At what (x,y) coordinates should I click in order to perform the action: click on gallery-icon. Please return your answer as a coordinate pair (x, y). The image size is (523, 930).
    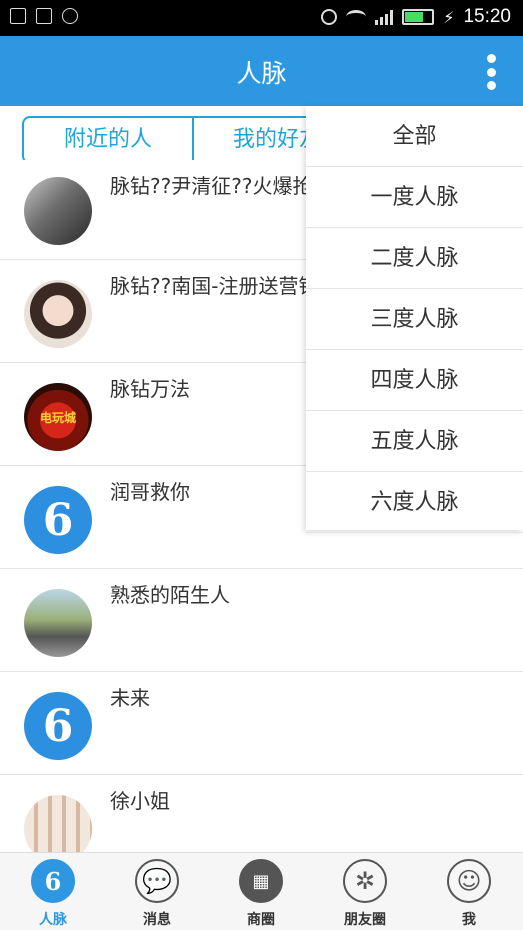
    Looking at the image, I should click on (18, 16).